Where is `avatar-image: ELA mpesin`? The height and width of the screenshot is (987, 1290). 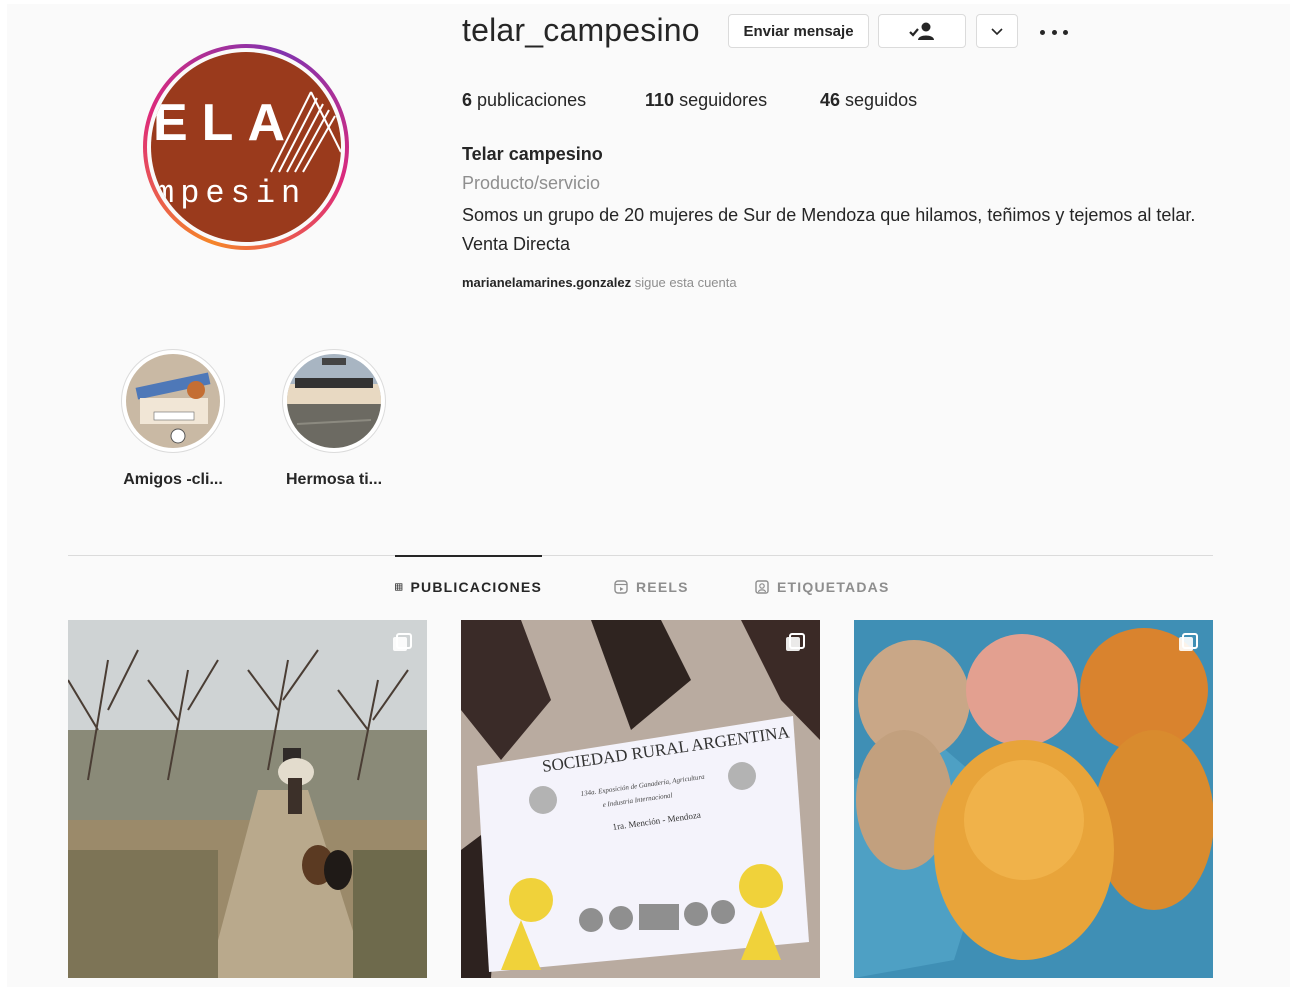
avatar-image: ELA mpesin is located at coordinates (246, 147).